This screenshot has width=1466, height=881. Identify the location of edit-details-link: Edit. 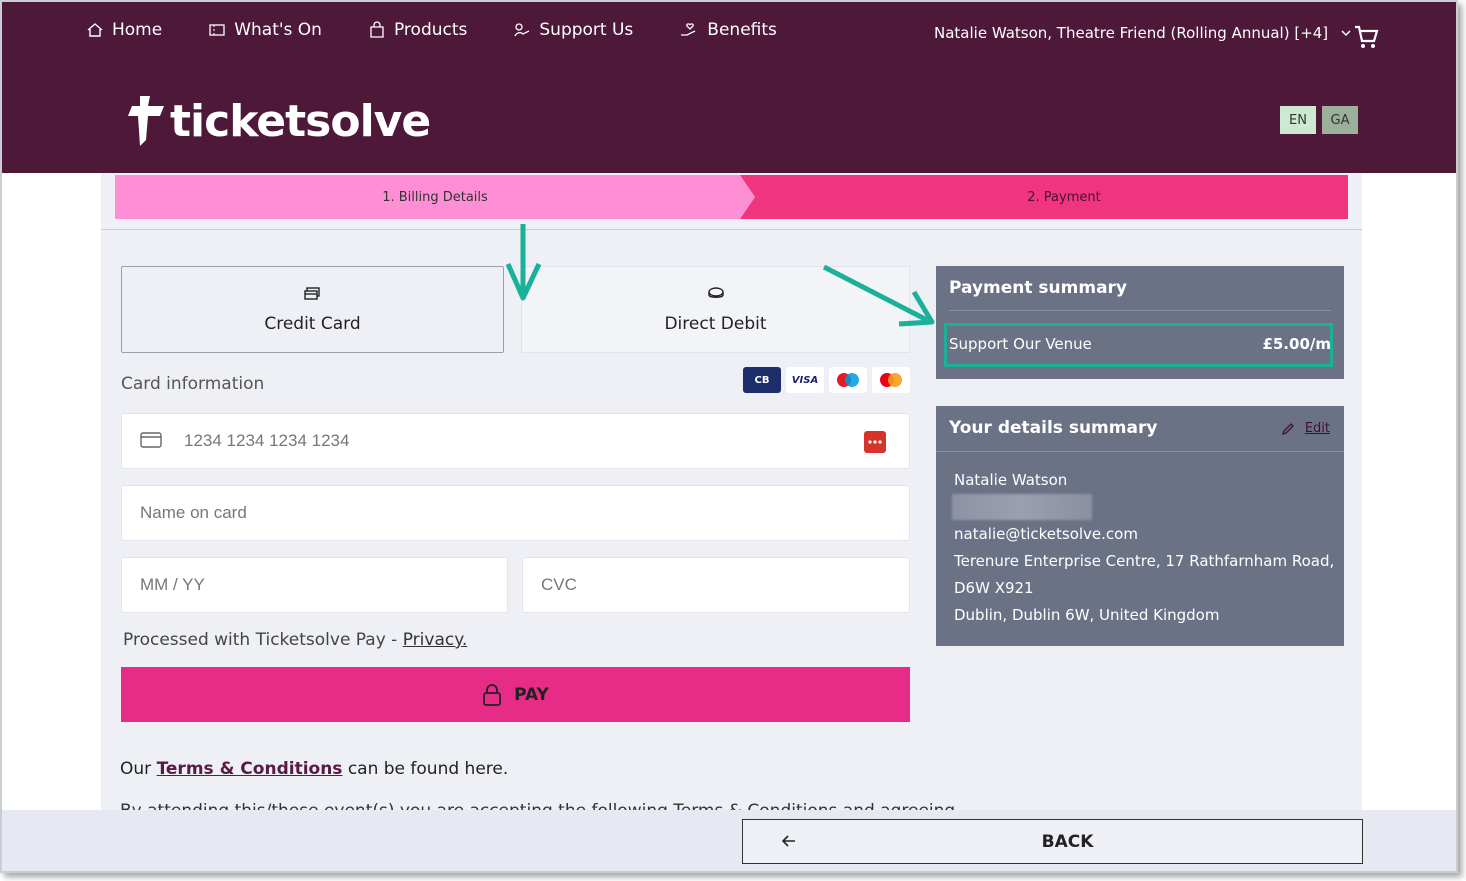
(1305, 428).